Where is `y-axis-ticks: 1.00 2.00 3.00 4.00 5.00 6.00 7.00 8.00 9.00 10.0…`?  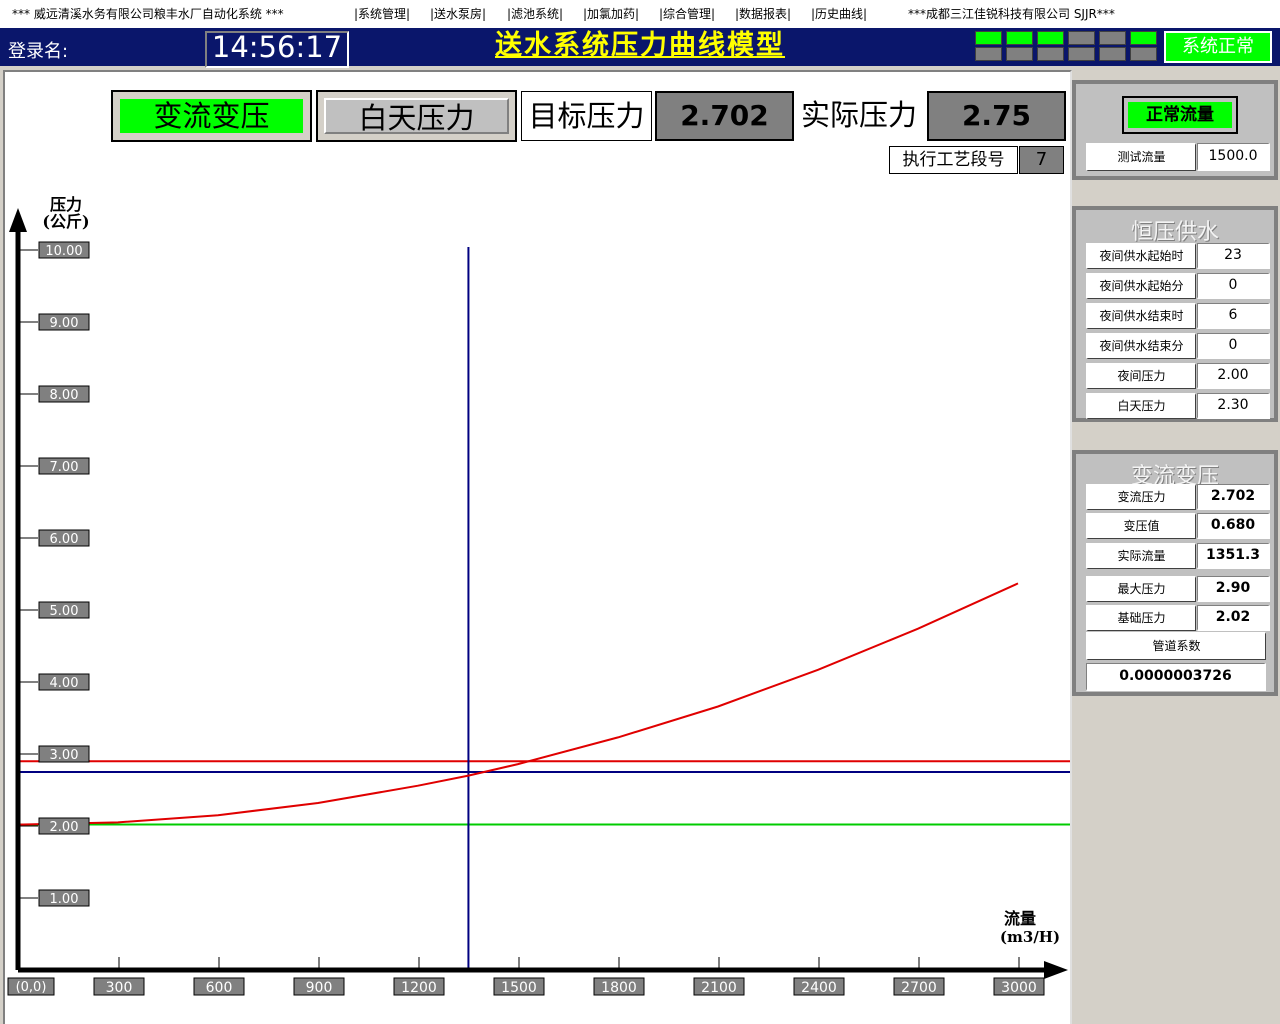 y-axis-ticks: 1.00 2.00 3.00 4.00 5.00 6.00 7.00 8.00 9.00 10.0… is located at coordinates (54, 574).